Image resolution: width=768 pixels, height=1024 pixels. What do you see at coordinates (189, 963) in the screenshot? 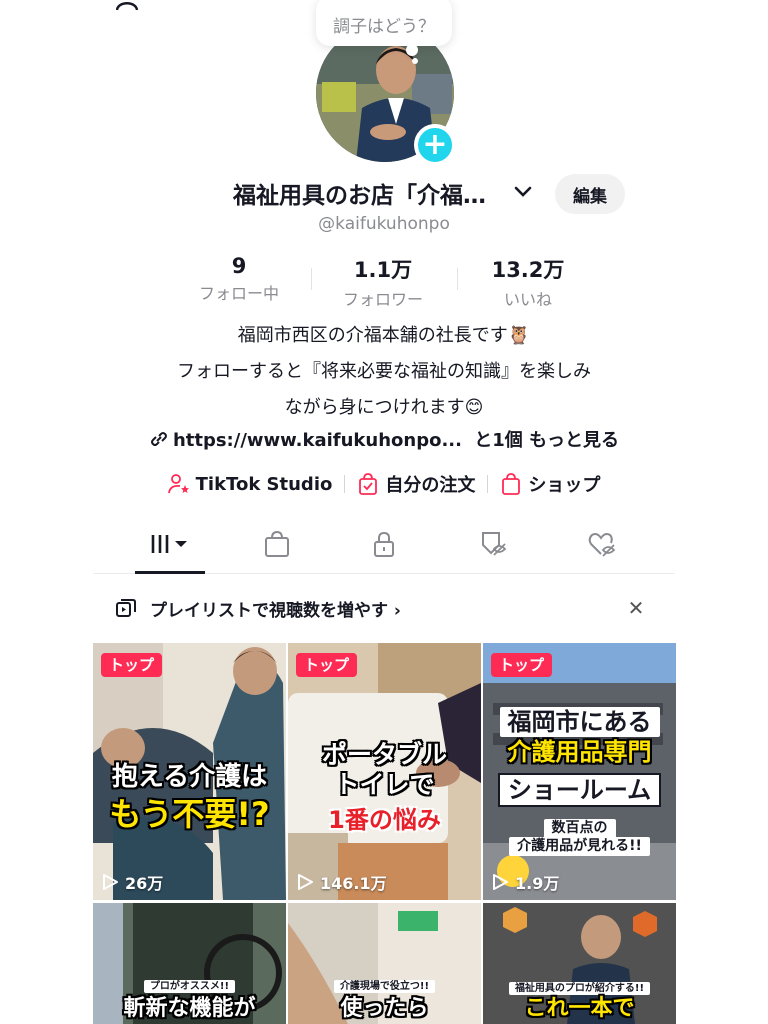
I see `video-tile: プロがオススメ!! 斬新な機能が` at bounding box center [189, 963].